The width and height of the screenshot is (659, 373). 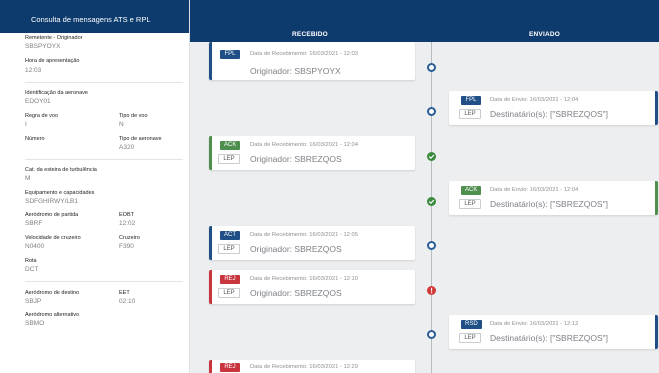 What do you see at coordinates (28, 178) in the screenshot?
I see `esteira-value: M` at bounding box center [28, 178].